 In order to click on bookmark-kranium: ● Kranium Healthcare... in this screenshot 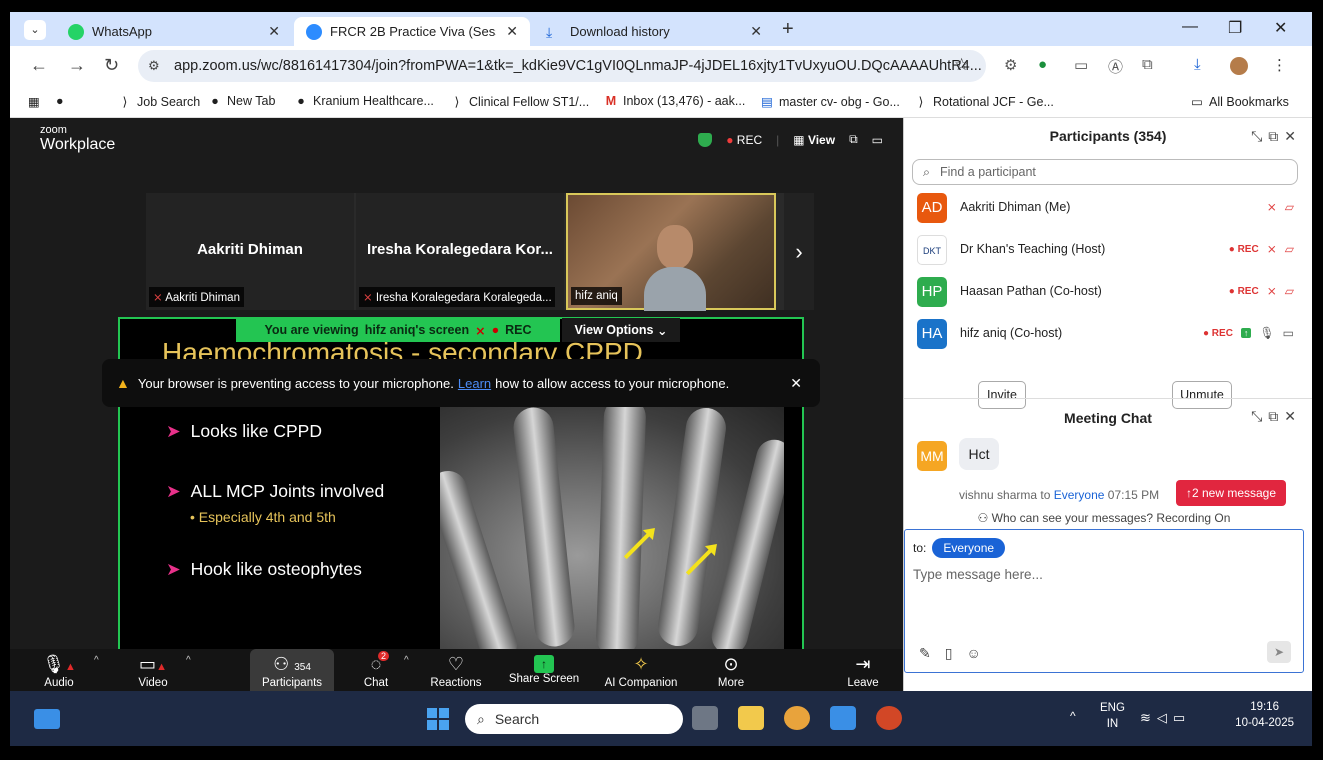, I will do `click(364, 101)`.